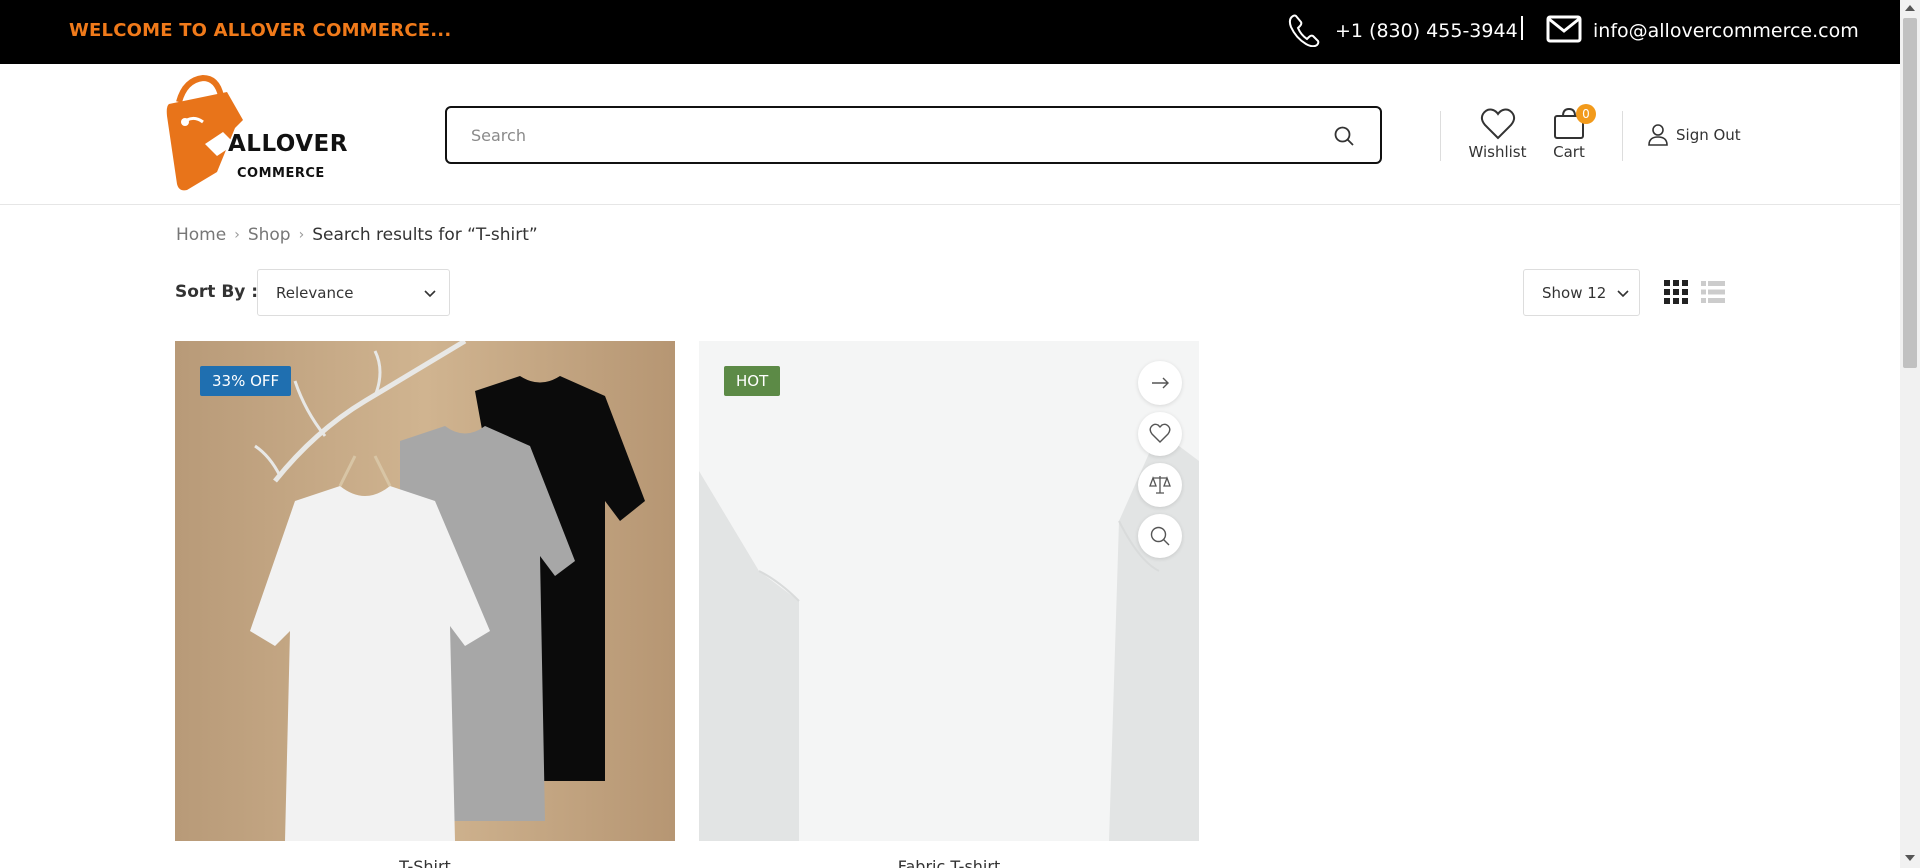 The height and width of the screenshot is (868, 1920). I want to click on topbar-divider, so click(1522, 28).